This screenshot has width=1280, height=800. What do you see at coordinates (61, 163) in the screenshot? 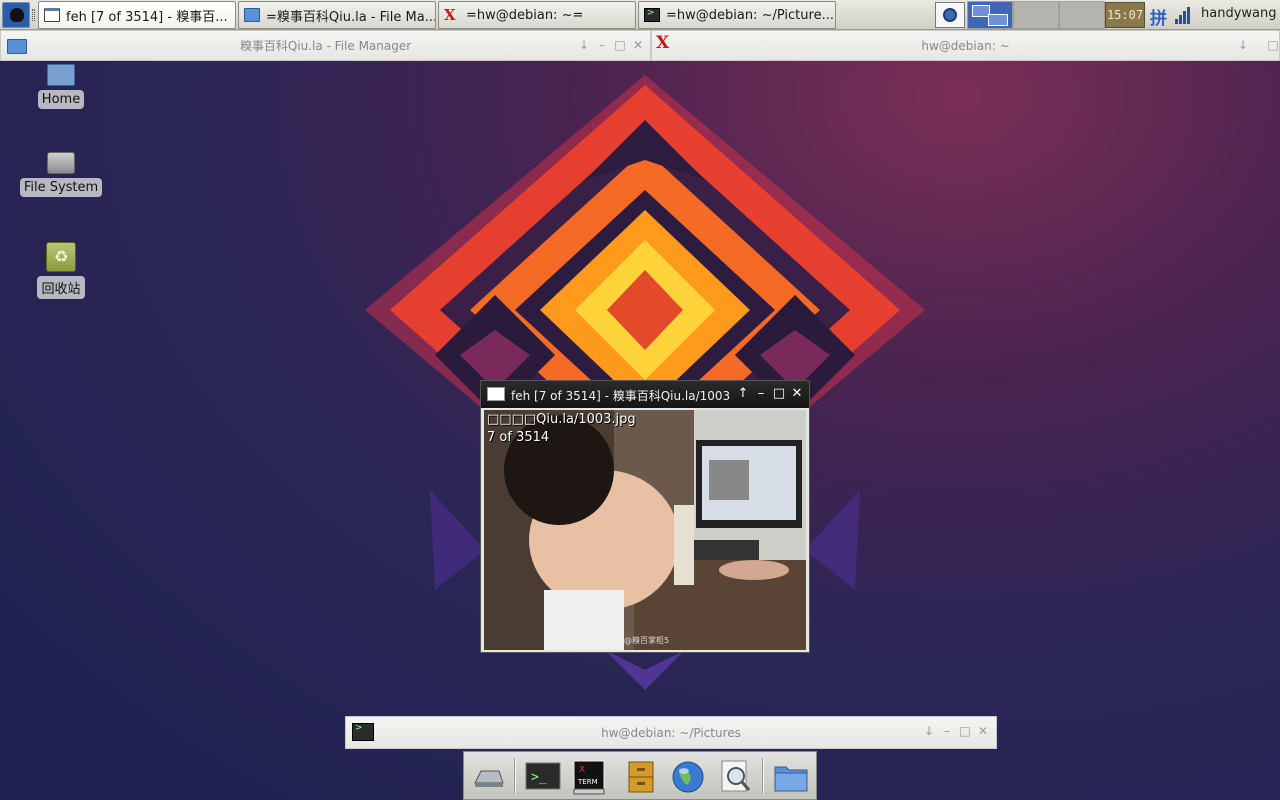
I see `drive-icon` at bounding box center [61, 163].